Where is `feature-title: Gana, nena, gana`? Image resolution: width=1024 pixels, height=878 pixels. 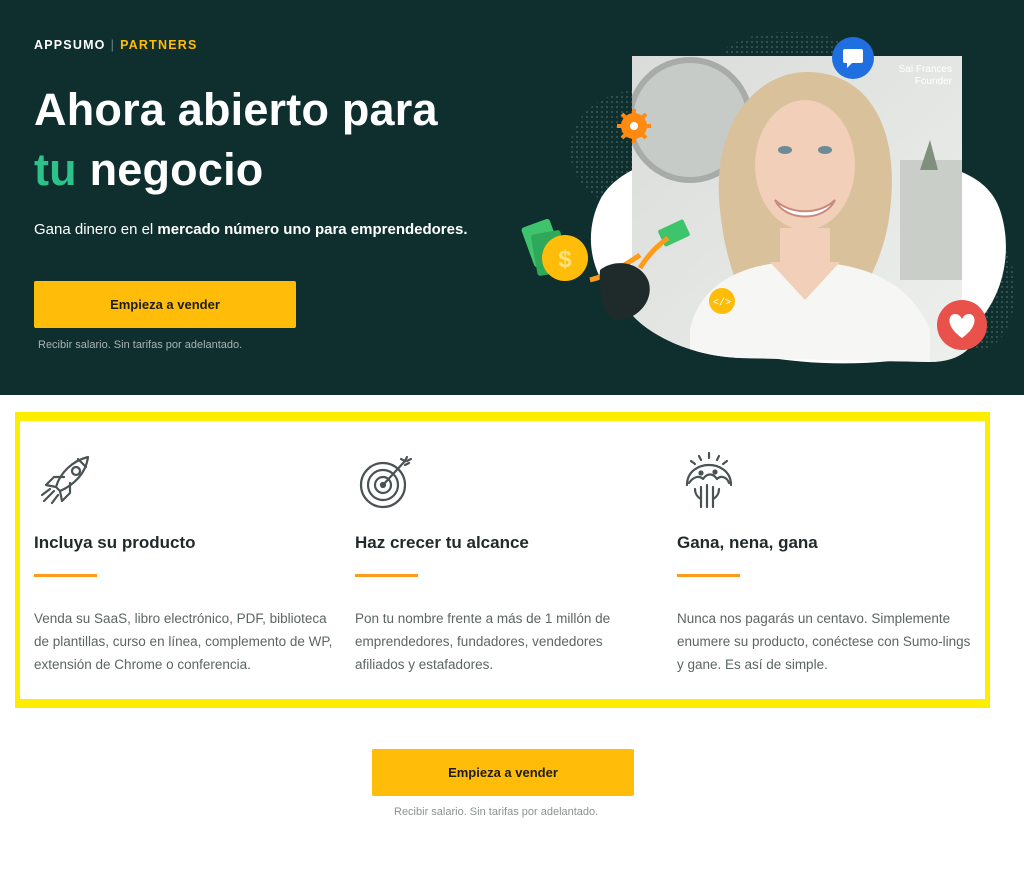
feature-title: Gana, nena, gana is located at coordinates (747, 542).